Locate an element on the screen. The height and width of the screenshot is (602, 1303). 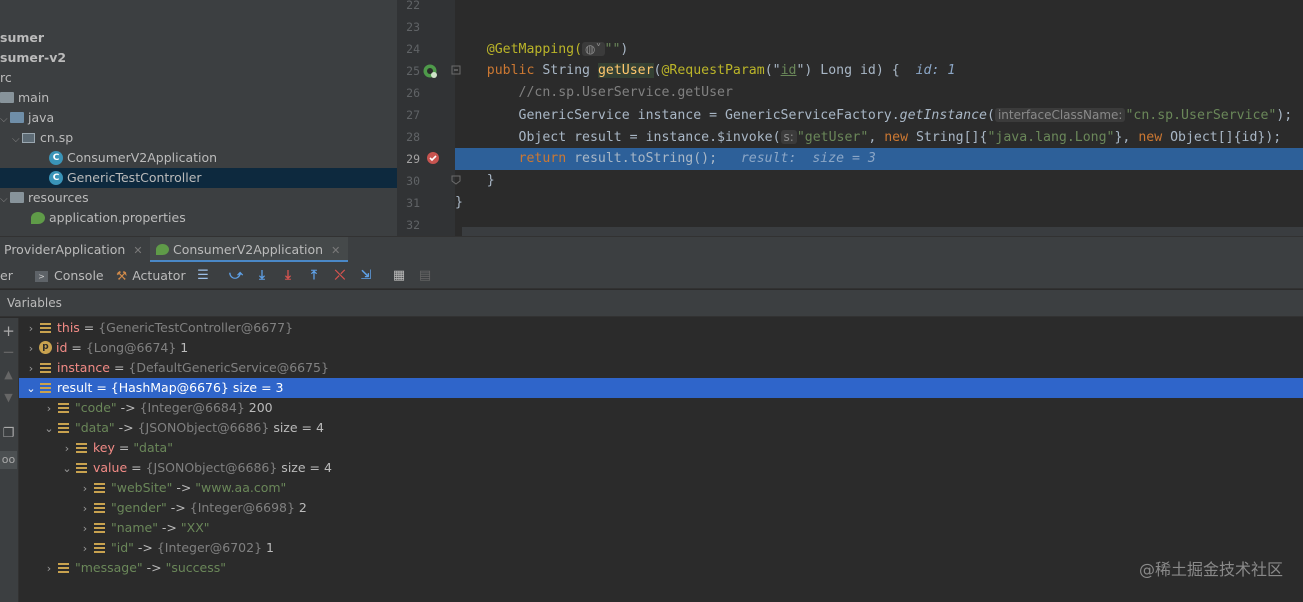
tree-item-src: rc is located at coordinates (198, 78).